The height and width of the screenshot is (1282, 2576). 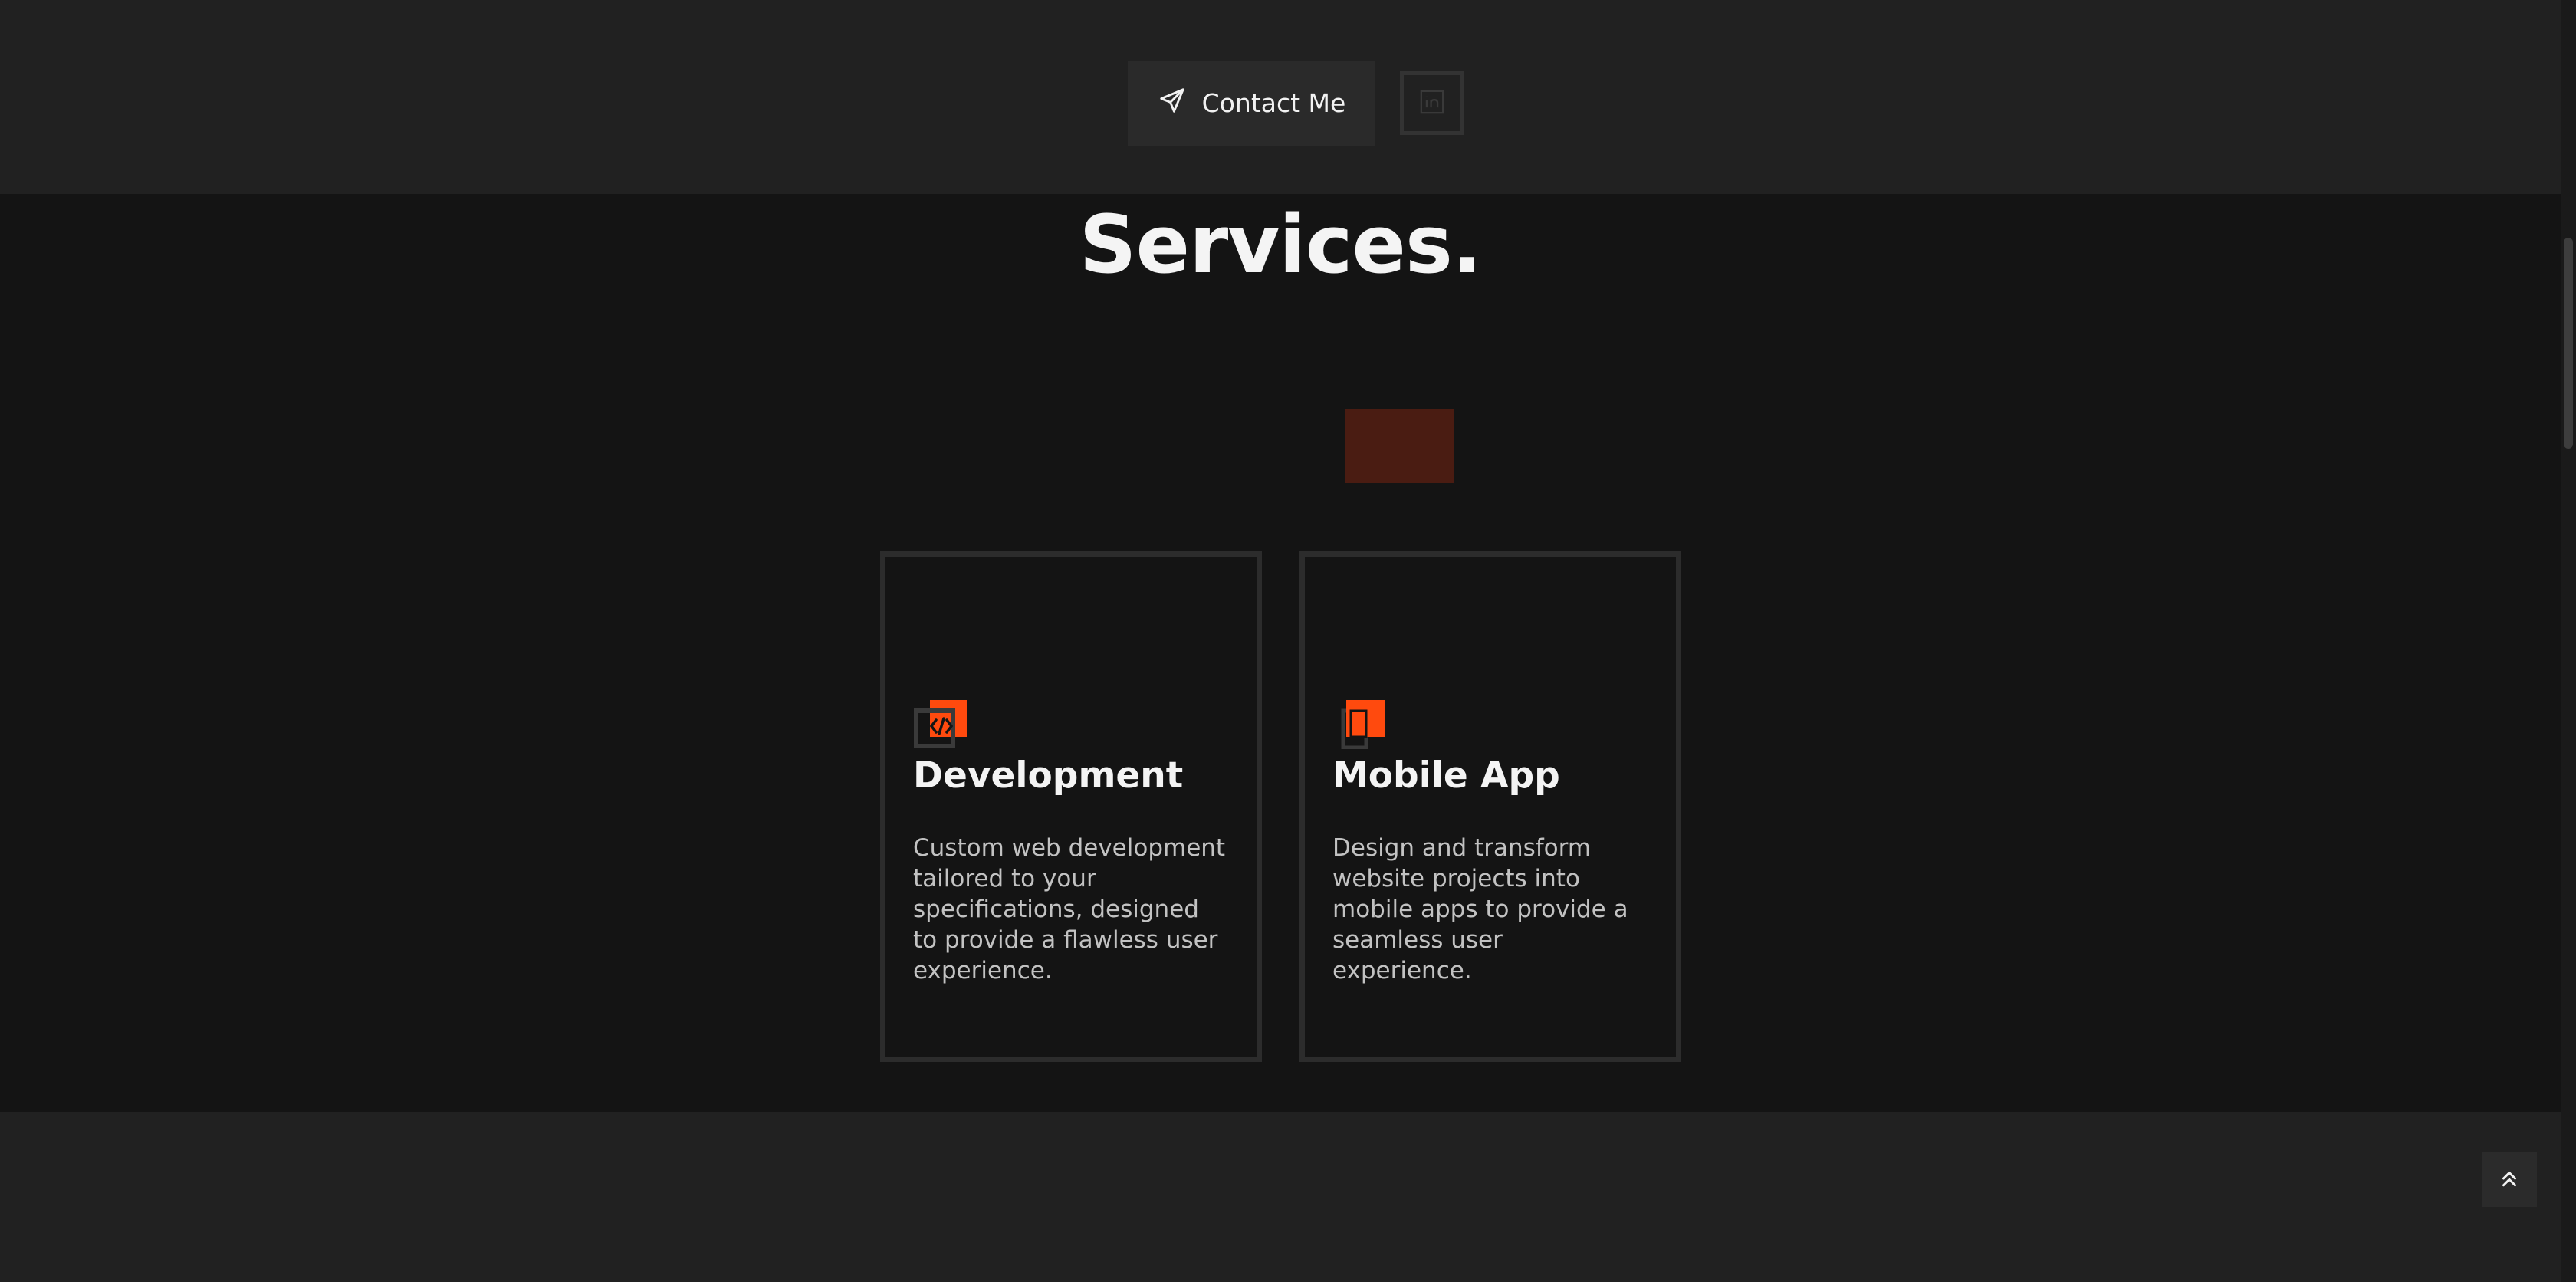 What do you see at coordinates (1274, 103) in the screenshot?
I see `contact-me-label: Contact Me` at bounding box center [1274, 103].